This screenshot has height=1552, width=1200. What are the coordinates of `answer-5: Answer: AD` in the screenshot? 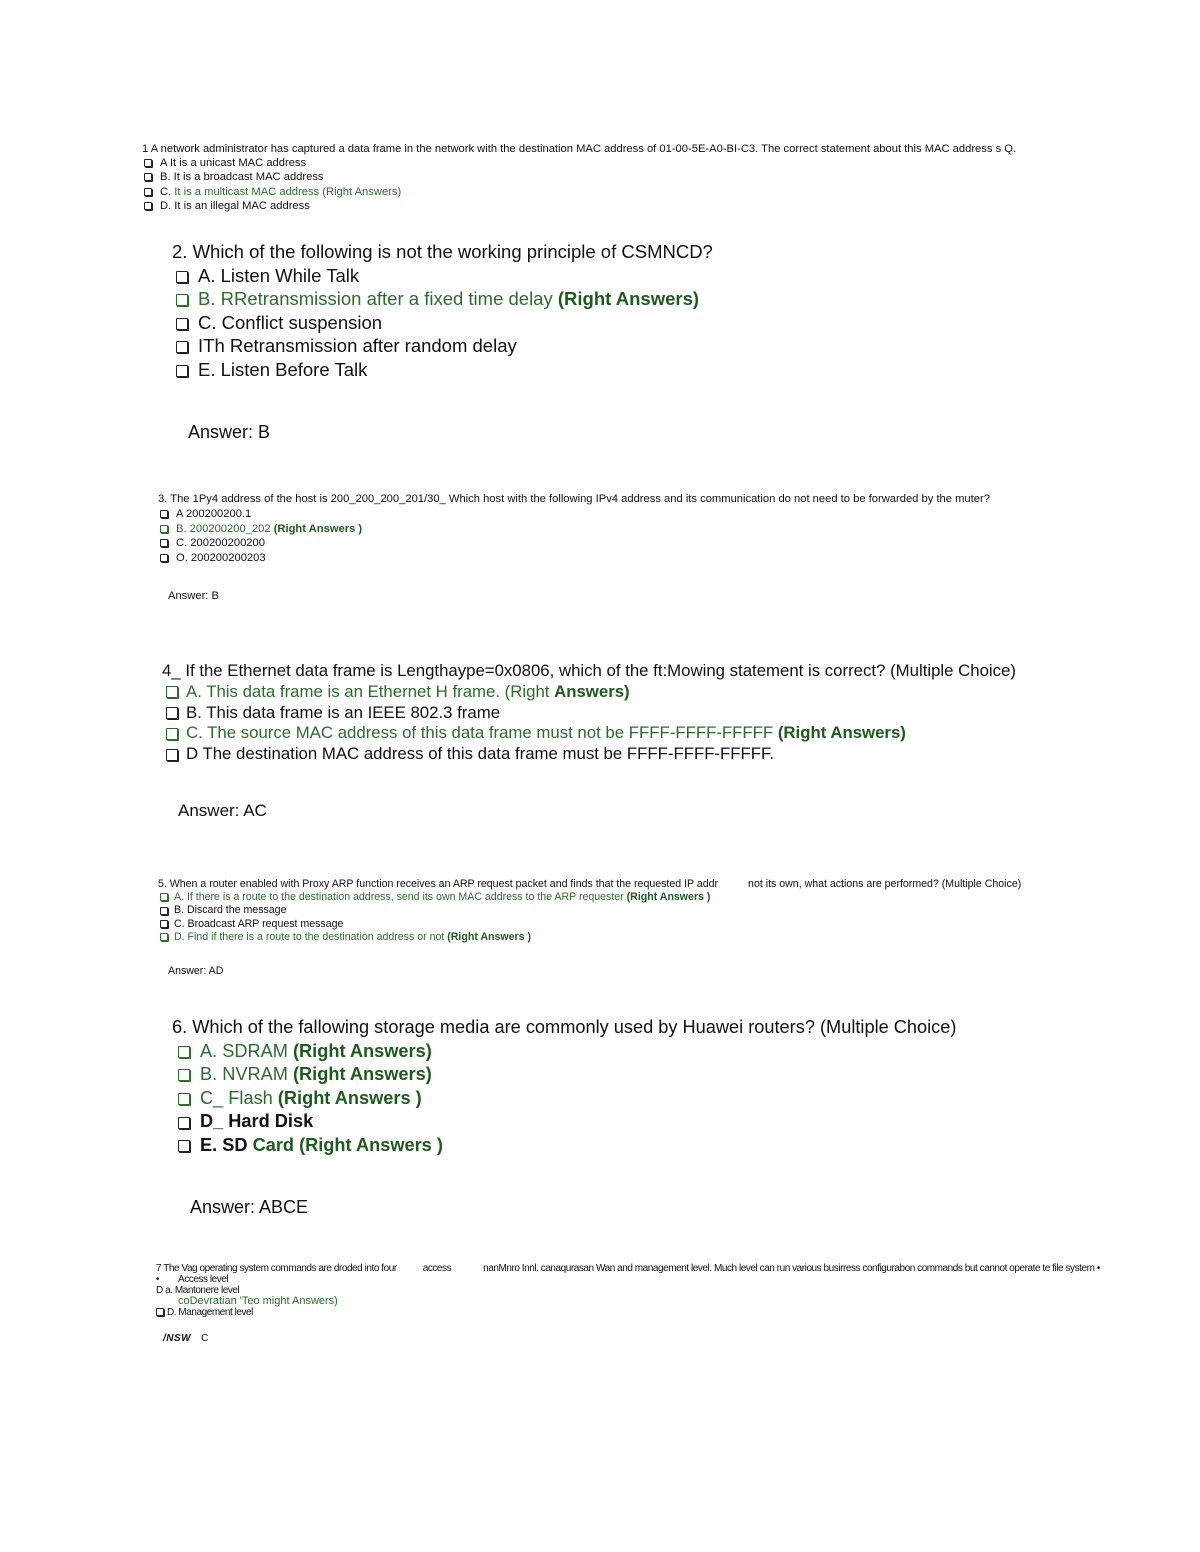 It's located at (196, 971).